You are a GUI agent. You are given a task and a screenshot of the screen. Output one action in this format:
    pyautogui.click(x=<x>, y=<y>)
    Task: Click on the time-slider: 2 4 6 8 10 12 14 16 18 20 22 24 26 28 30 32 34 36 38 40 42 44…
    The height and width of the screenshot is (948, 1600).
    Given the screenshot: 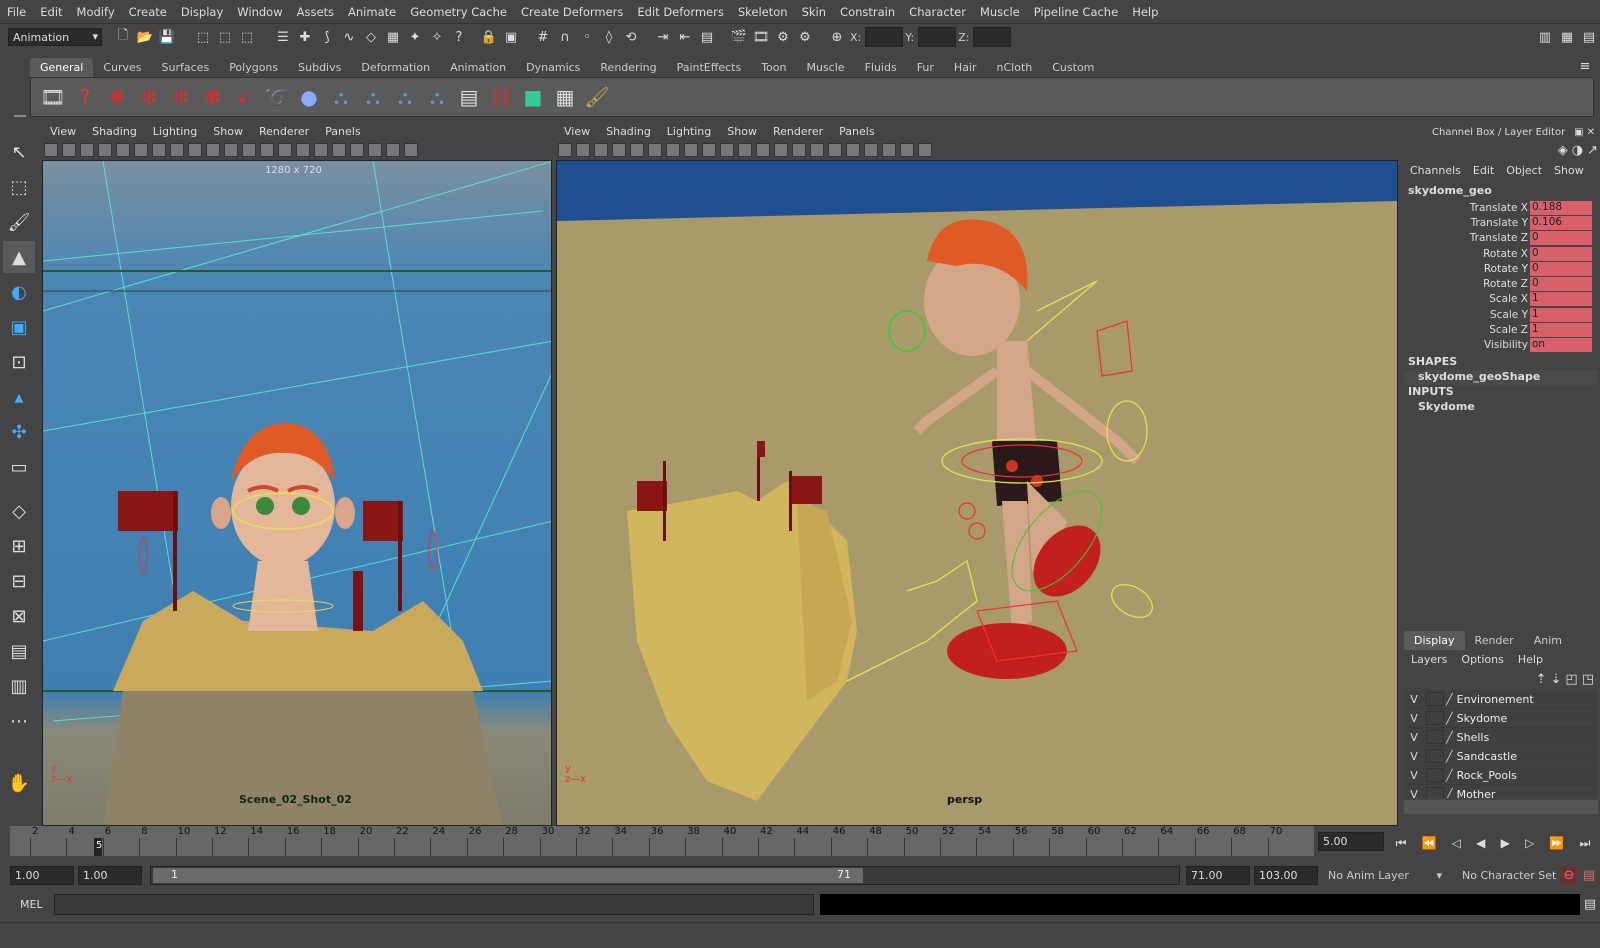 What is the action you would take?
    pyautogui.click(x=662, y=841)
    